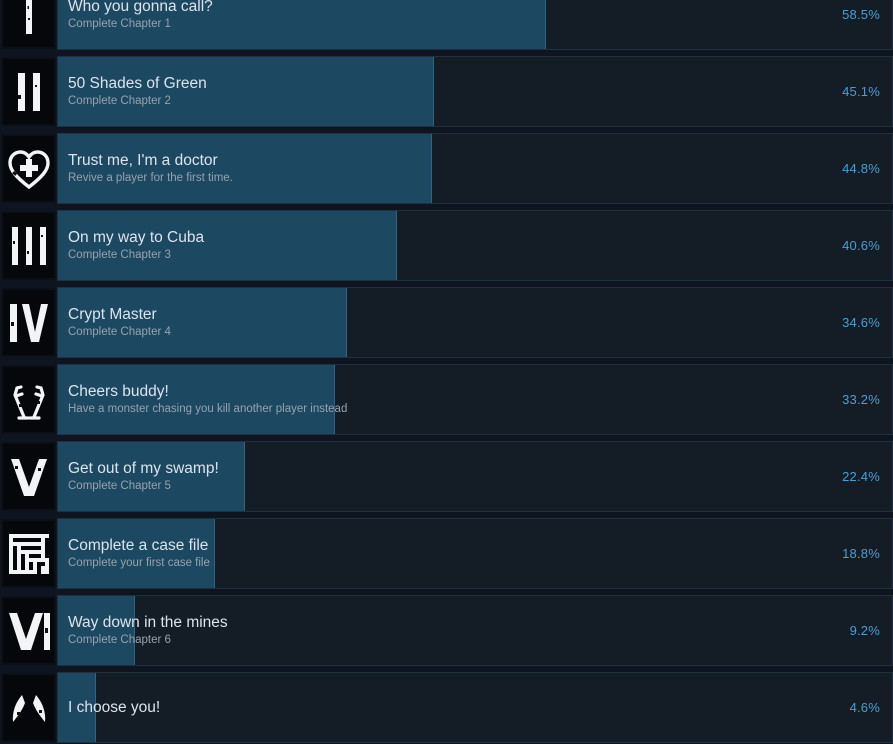  What do you see at coordinates (119, 101) in the screenshot?
I see `achievement-description: Complete Chapter 2` at bounding box center [119, 101].